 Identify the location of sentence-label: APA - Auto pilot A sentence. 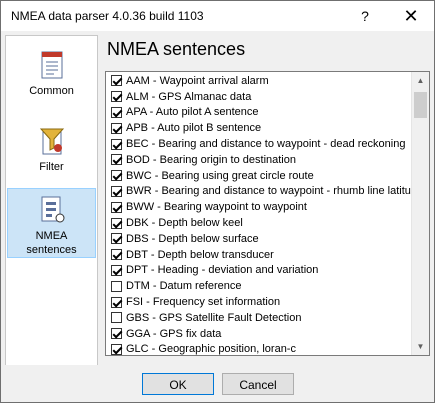
(192, 112).